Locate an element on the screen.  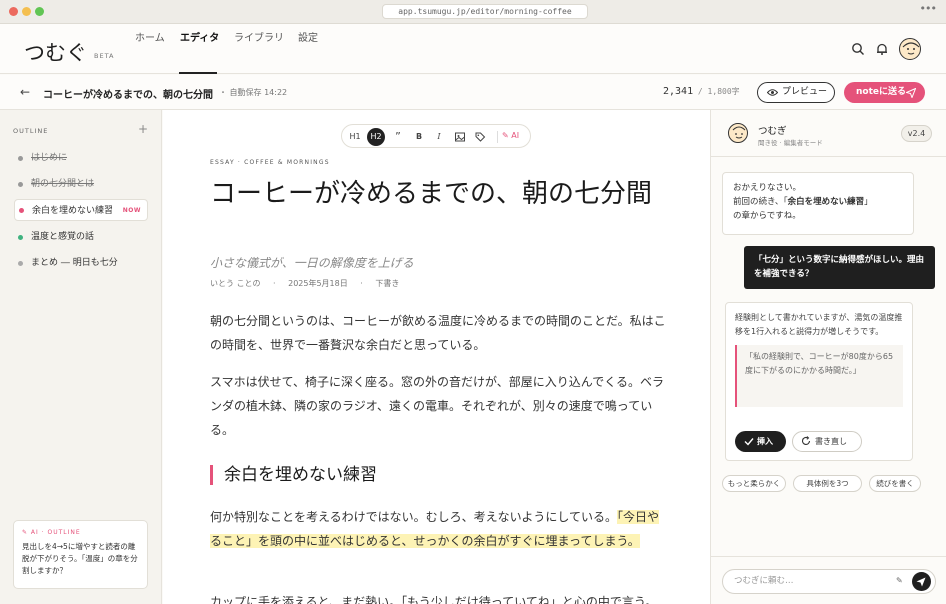
quote-button: ” is located at coordinates (398, 137).